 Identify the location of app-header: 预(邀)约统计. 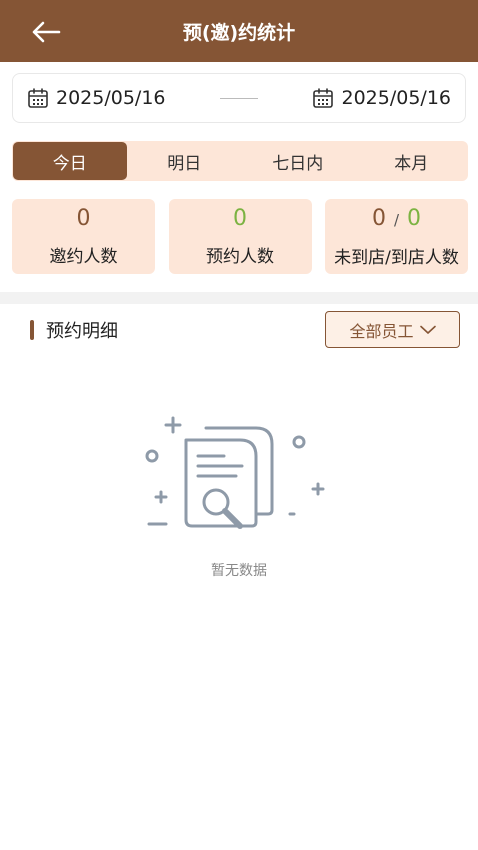
(239, 31).